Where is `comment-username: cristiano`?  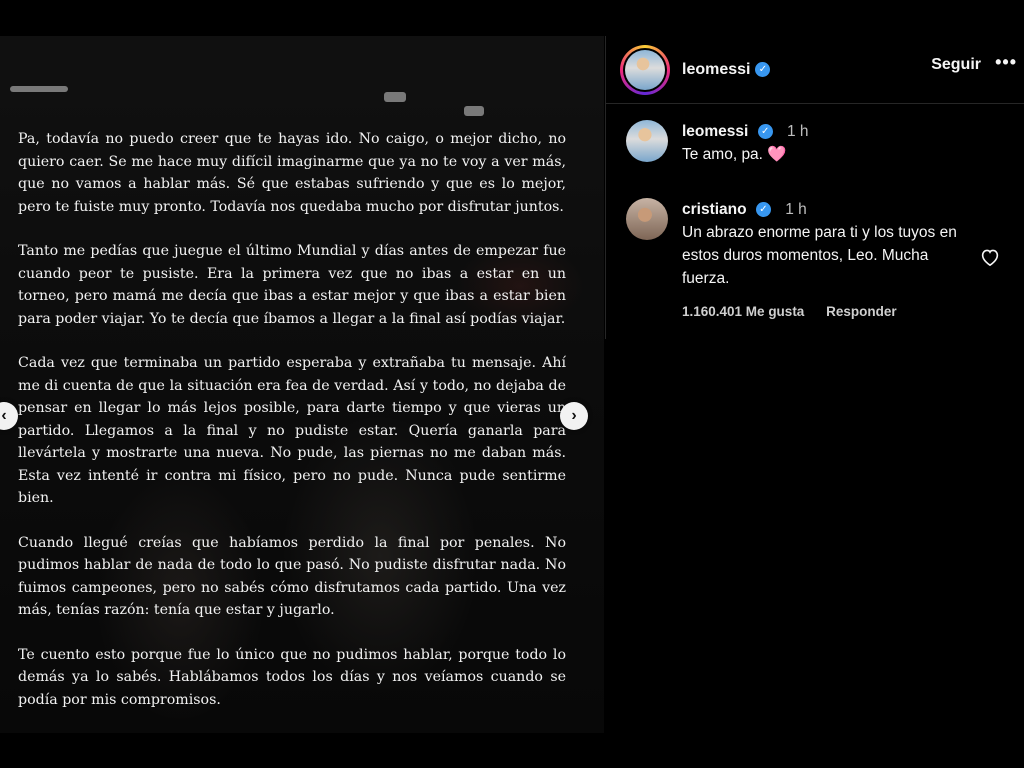 comment-username: cristiano is located at coordinates (714, 209).